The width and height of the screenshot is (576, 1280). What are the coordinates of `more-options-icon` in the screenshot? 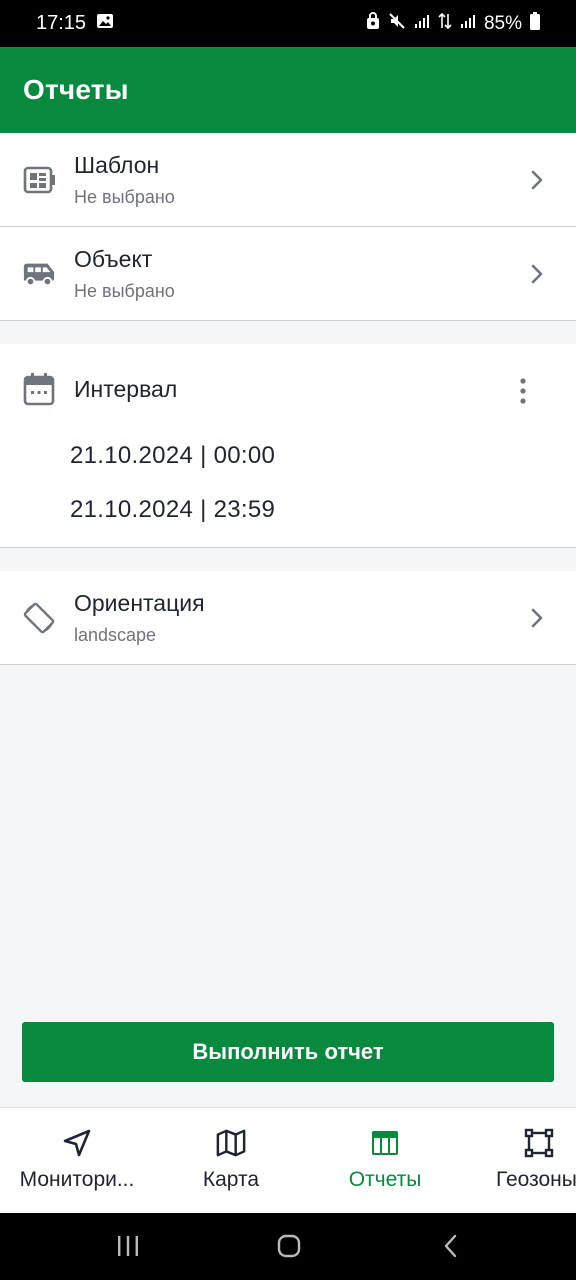 It's located at (523, 391).